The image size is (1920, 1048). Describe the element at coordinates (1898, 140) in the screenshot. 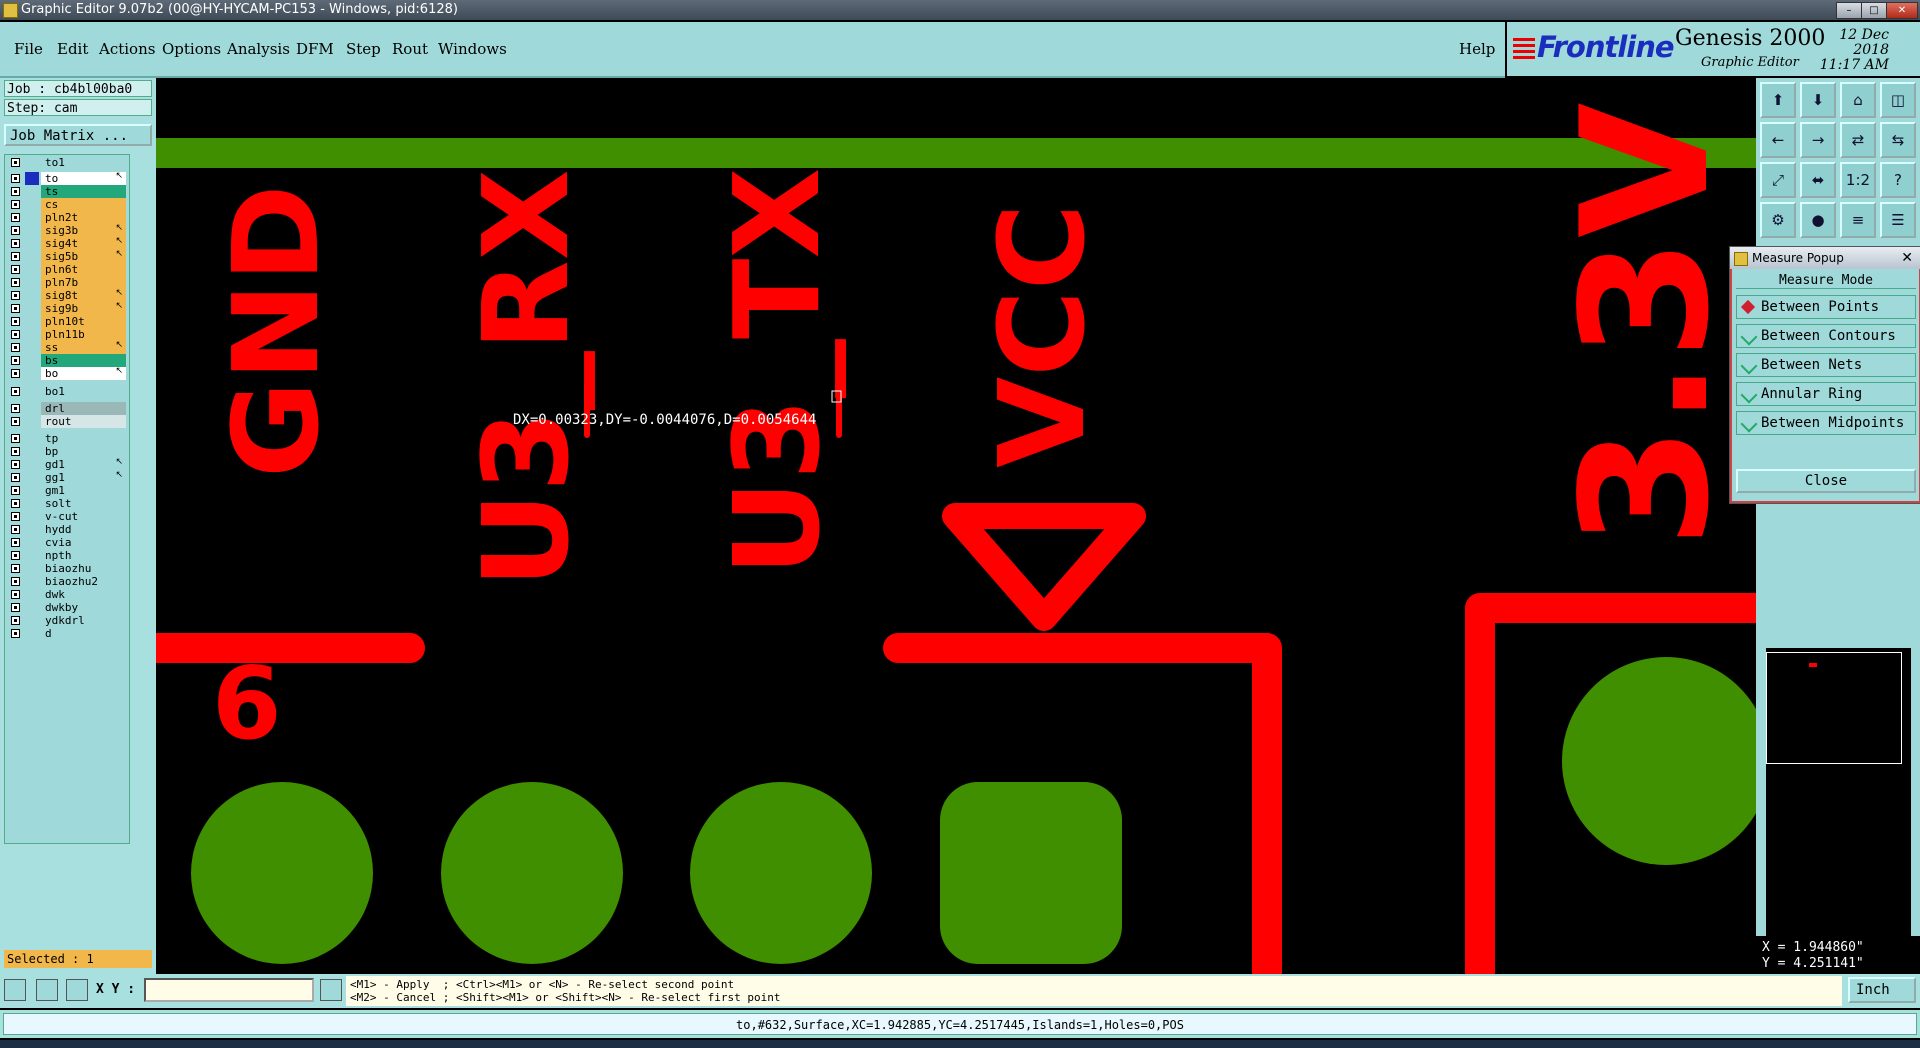

I see `snap-icon: ⇆` at that location.